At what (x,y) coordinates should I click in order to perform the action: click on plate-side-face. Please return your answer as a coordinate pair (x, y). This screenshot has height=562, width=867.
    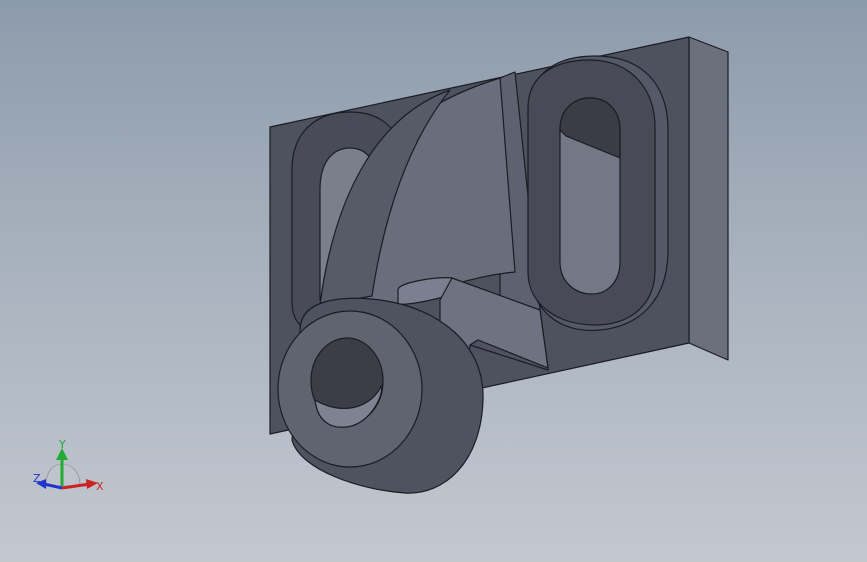
    Looking at the image, I should click on (708, 198).